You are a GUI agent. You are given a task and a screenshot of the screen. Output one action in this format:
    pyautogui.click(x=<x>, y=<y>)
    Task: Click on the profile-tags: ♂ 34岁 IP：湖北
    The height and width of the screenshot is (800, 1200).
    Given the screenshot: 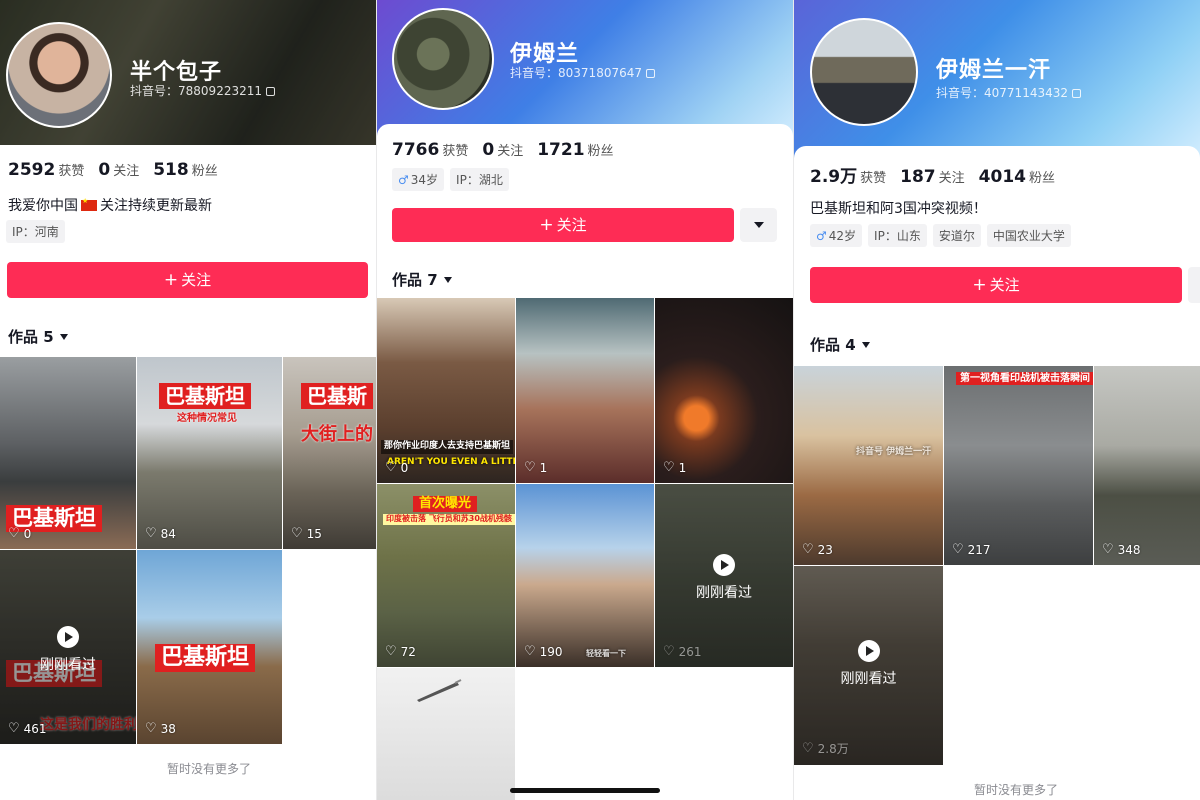 What is the action you would take?
    pyautogui.click(x=450, y=179)
    